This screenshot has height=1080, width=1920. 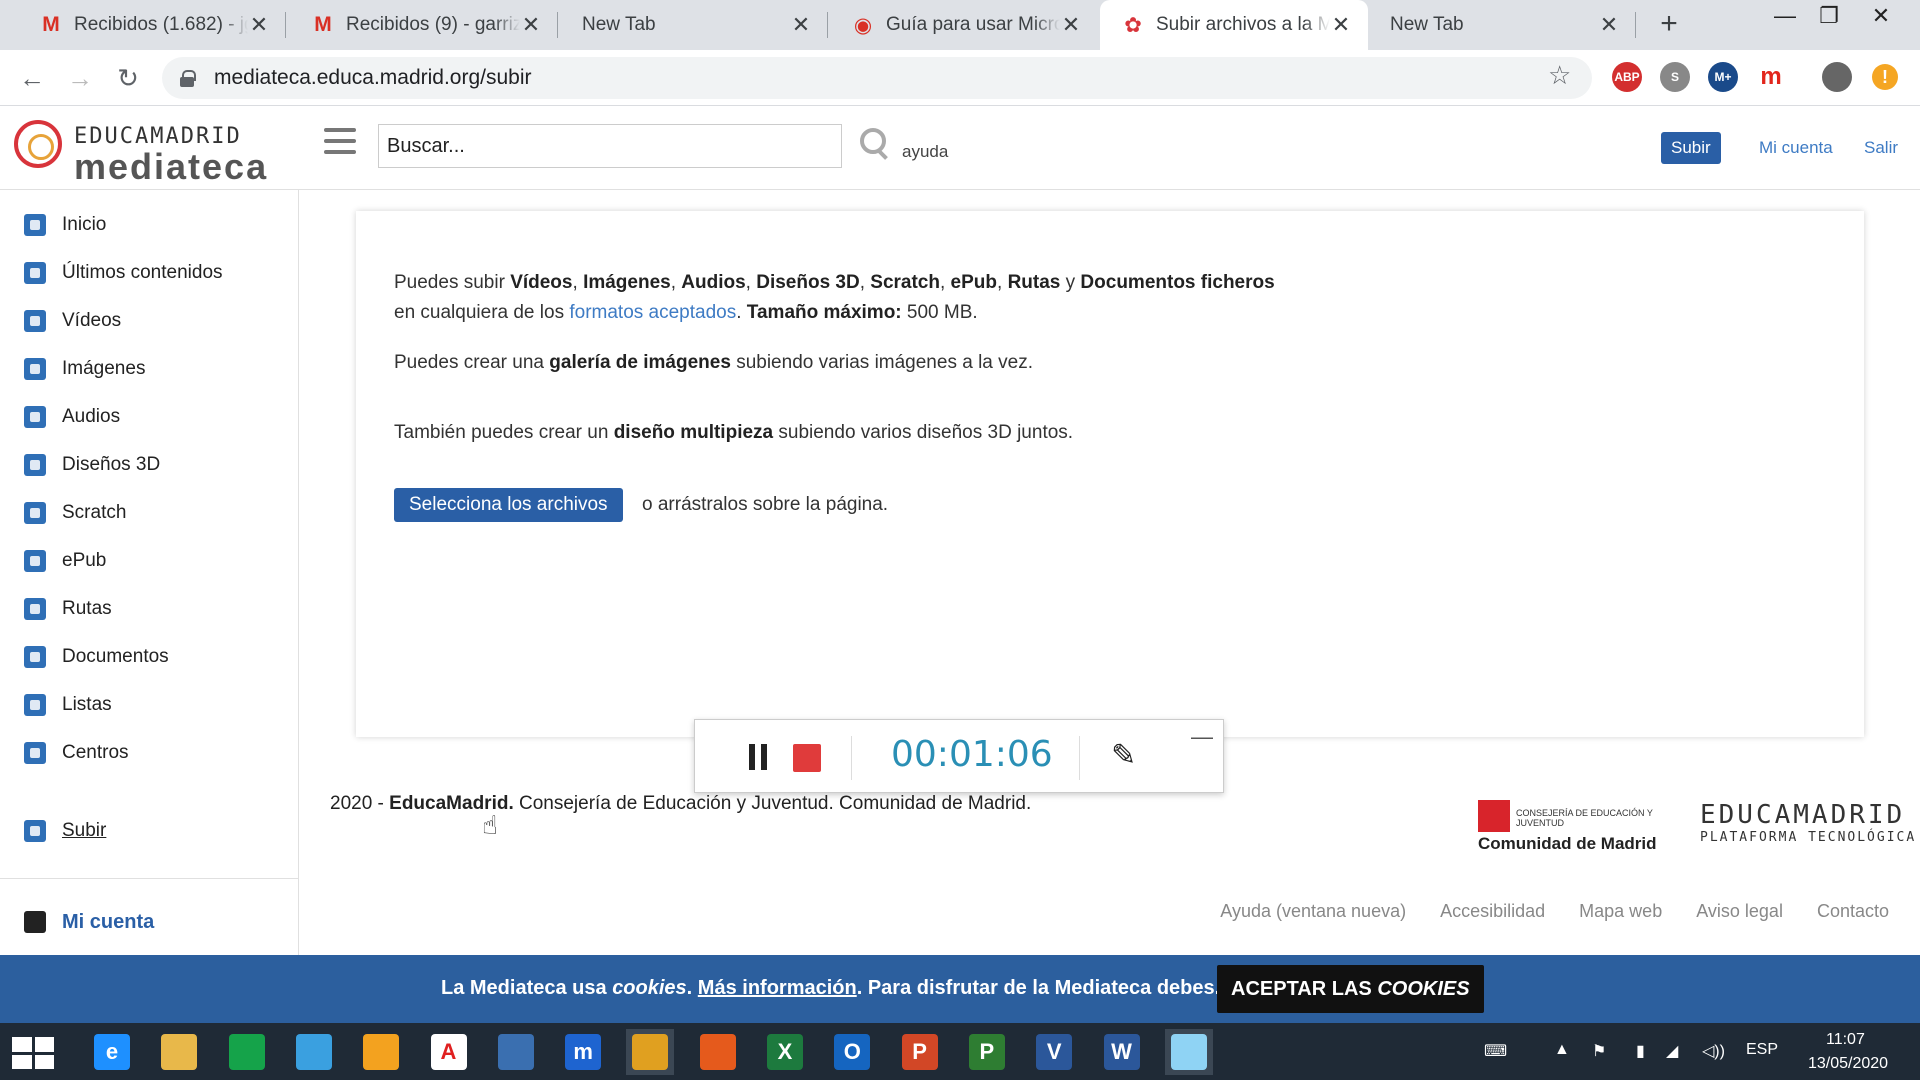 What do you see at coordinates (111, 464) in the screenshot?
I see `sidebar-item-label: Diseños 3D` at bounding box center [111, 464].